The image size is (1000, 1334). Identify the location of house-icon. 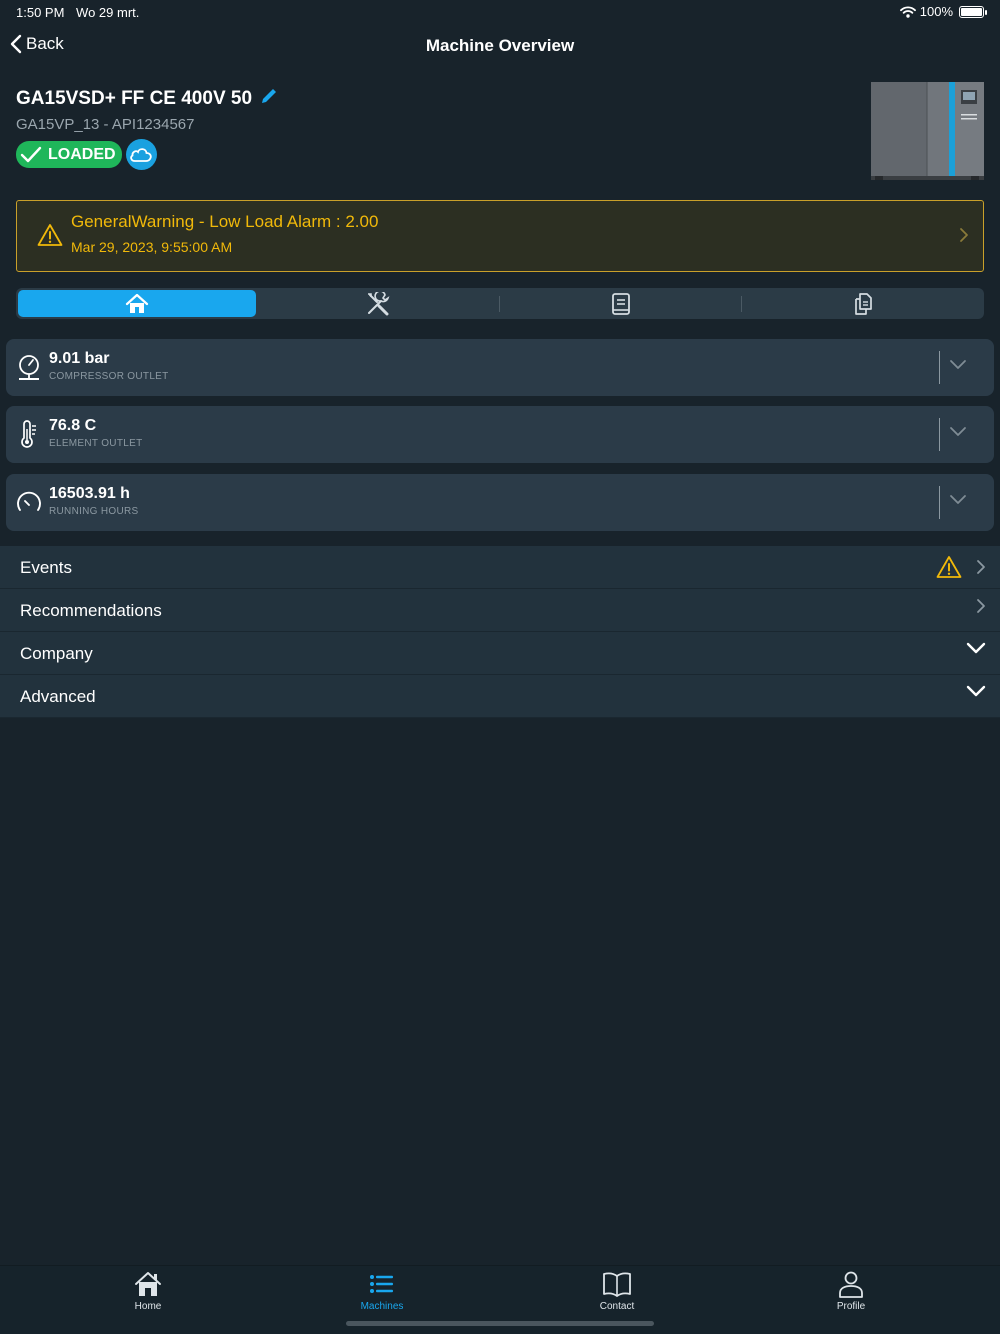
(148, 1284).